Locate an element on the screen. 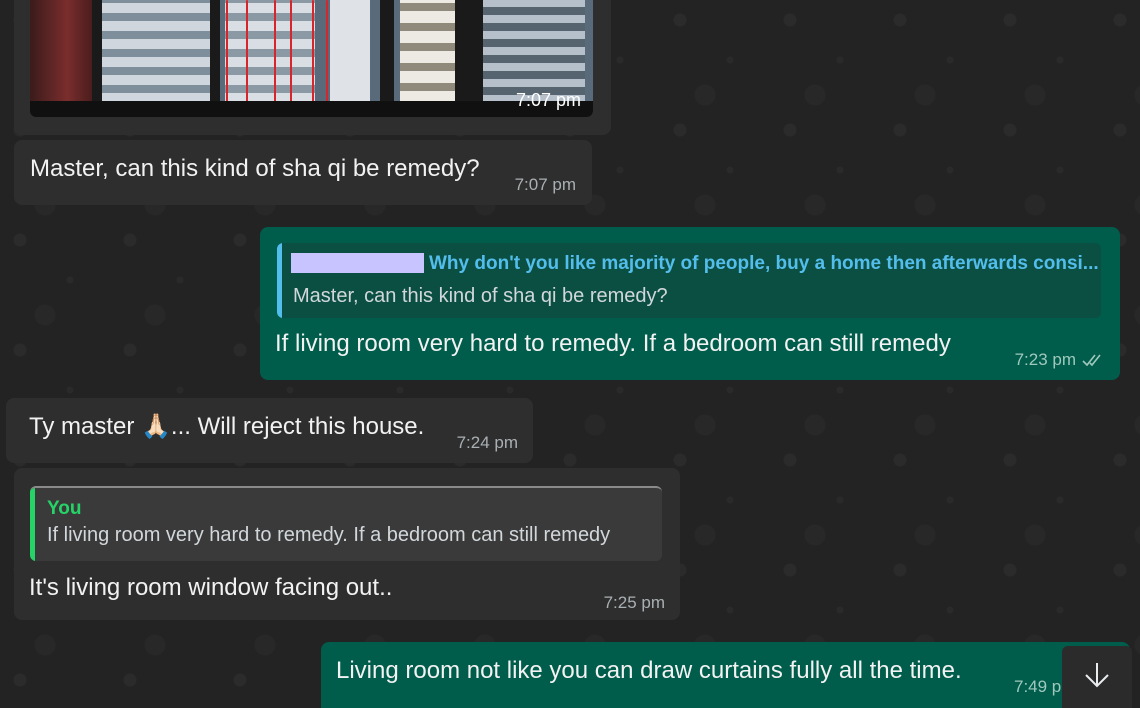 This screenshot has width=1140, height=708. message-photo: 7:07 pm is located at coordinates (311, 58).